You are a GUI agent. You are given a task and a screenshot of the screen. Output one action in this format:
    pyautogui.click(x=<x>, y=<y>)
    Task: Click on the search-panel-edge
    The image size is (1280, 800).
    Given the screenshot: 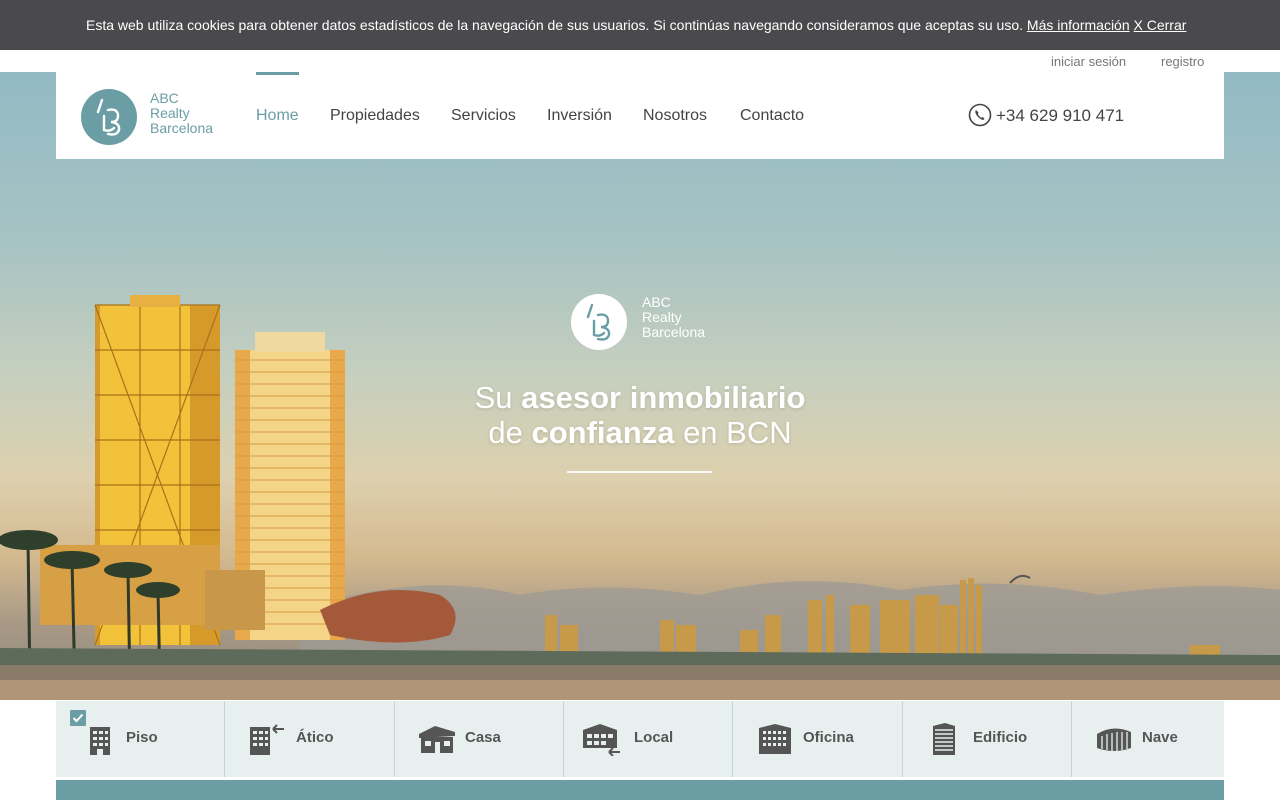 What is the action you would take?
    pyautogui.click(x=640, y=790)
    